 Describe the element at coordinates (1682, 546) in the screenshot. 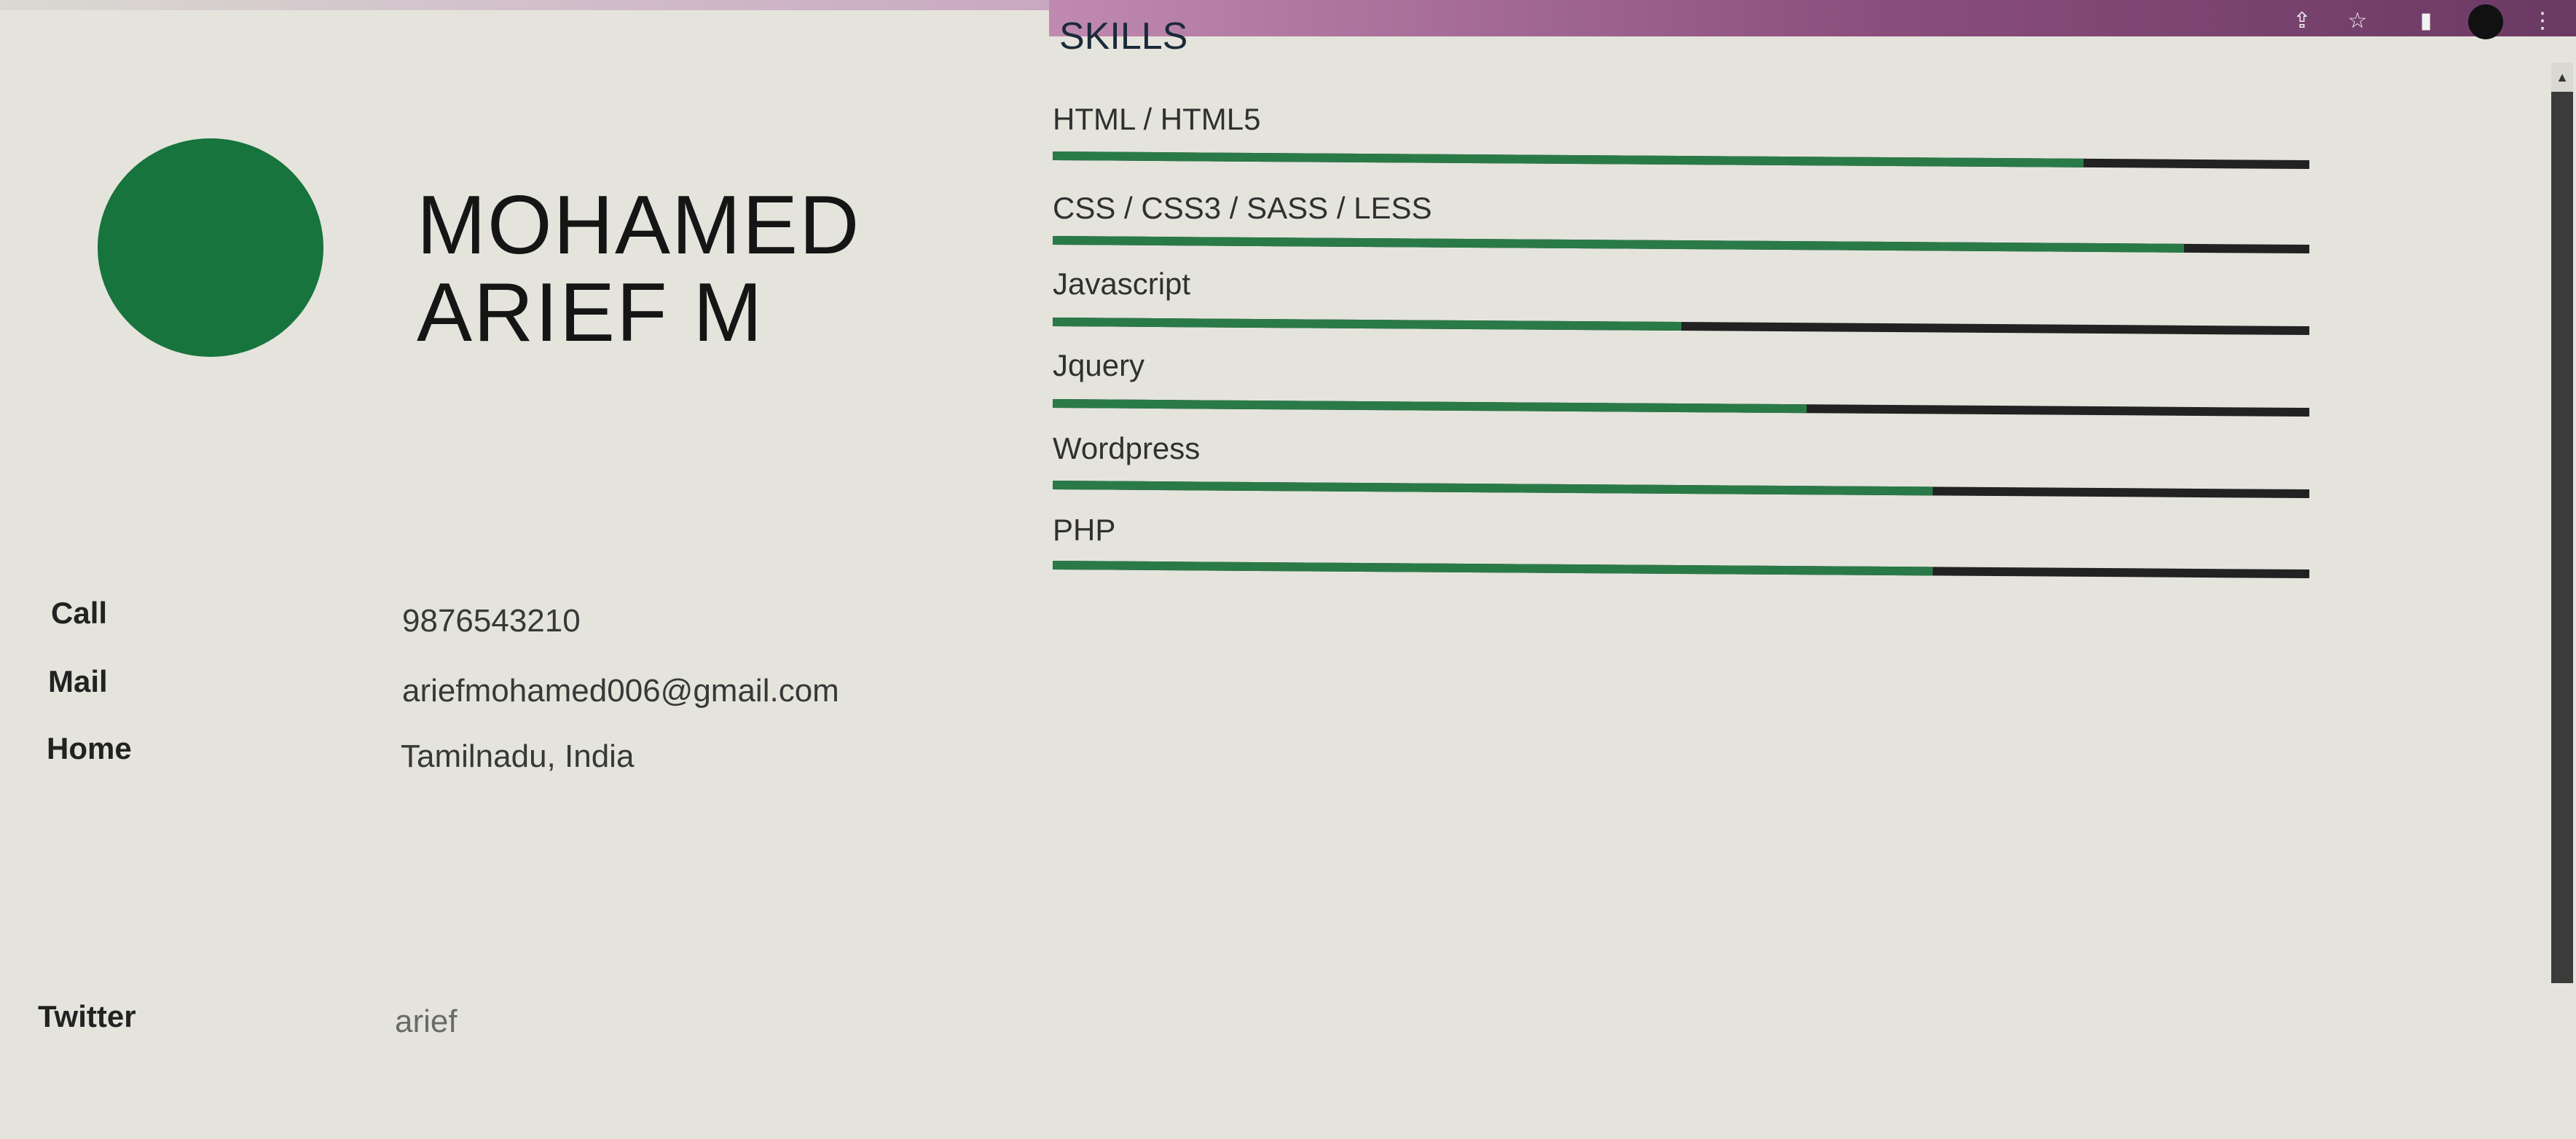

I see `skill-php: PHP` at that location.